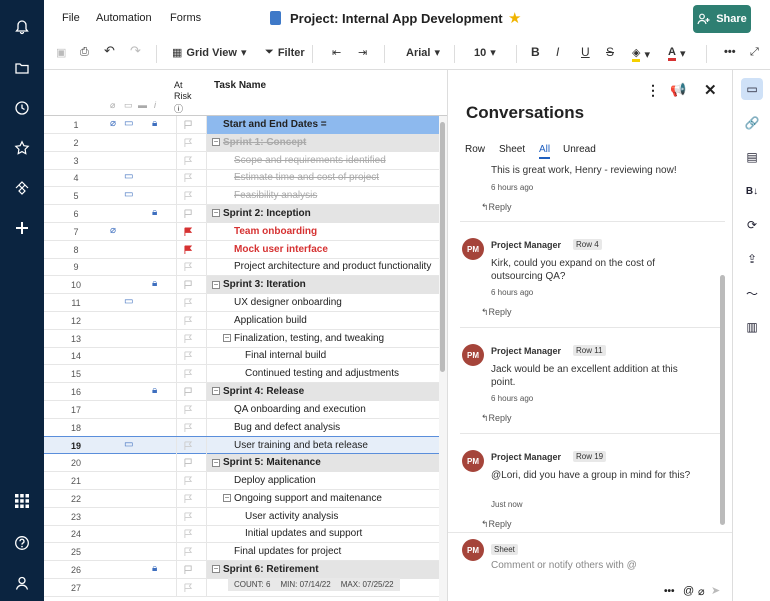 The width and height of the screenshot is (770, 601). What do you see at coordinates (514, 18) in the screenshot?
I see `favorite-star-icon: ★` at bounding box center [514, 18].